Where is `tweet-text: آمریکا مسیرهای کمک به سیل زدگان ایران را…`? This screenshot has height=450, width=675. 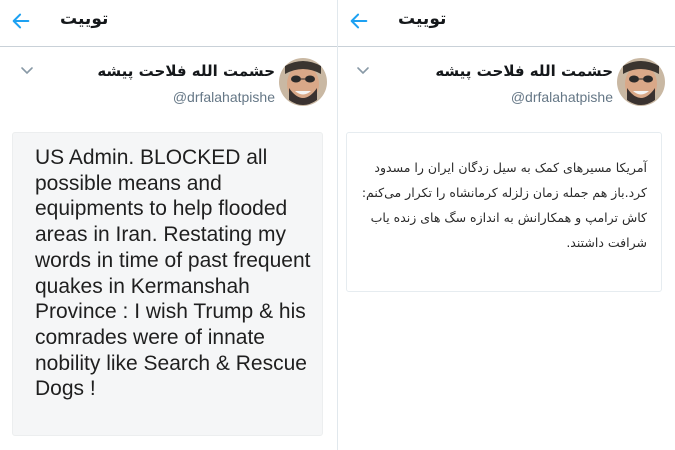
tweet-text: آمریکا مسیرهای کمک به سیل زدگان ایران را… is located at coordinates (504, 205).